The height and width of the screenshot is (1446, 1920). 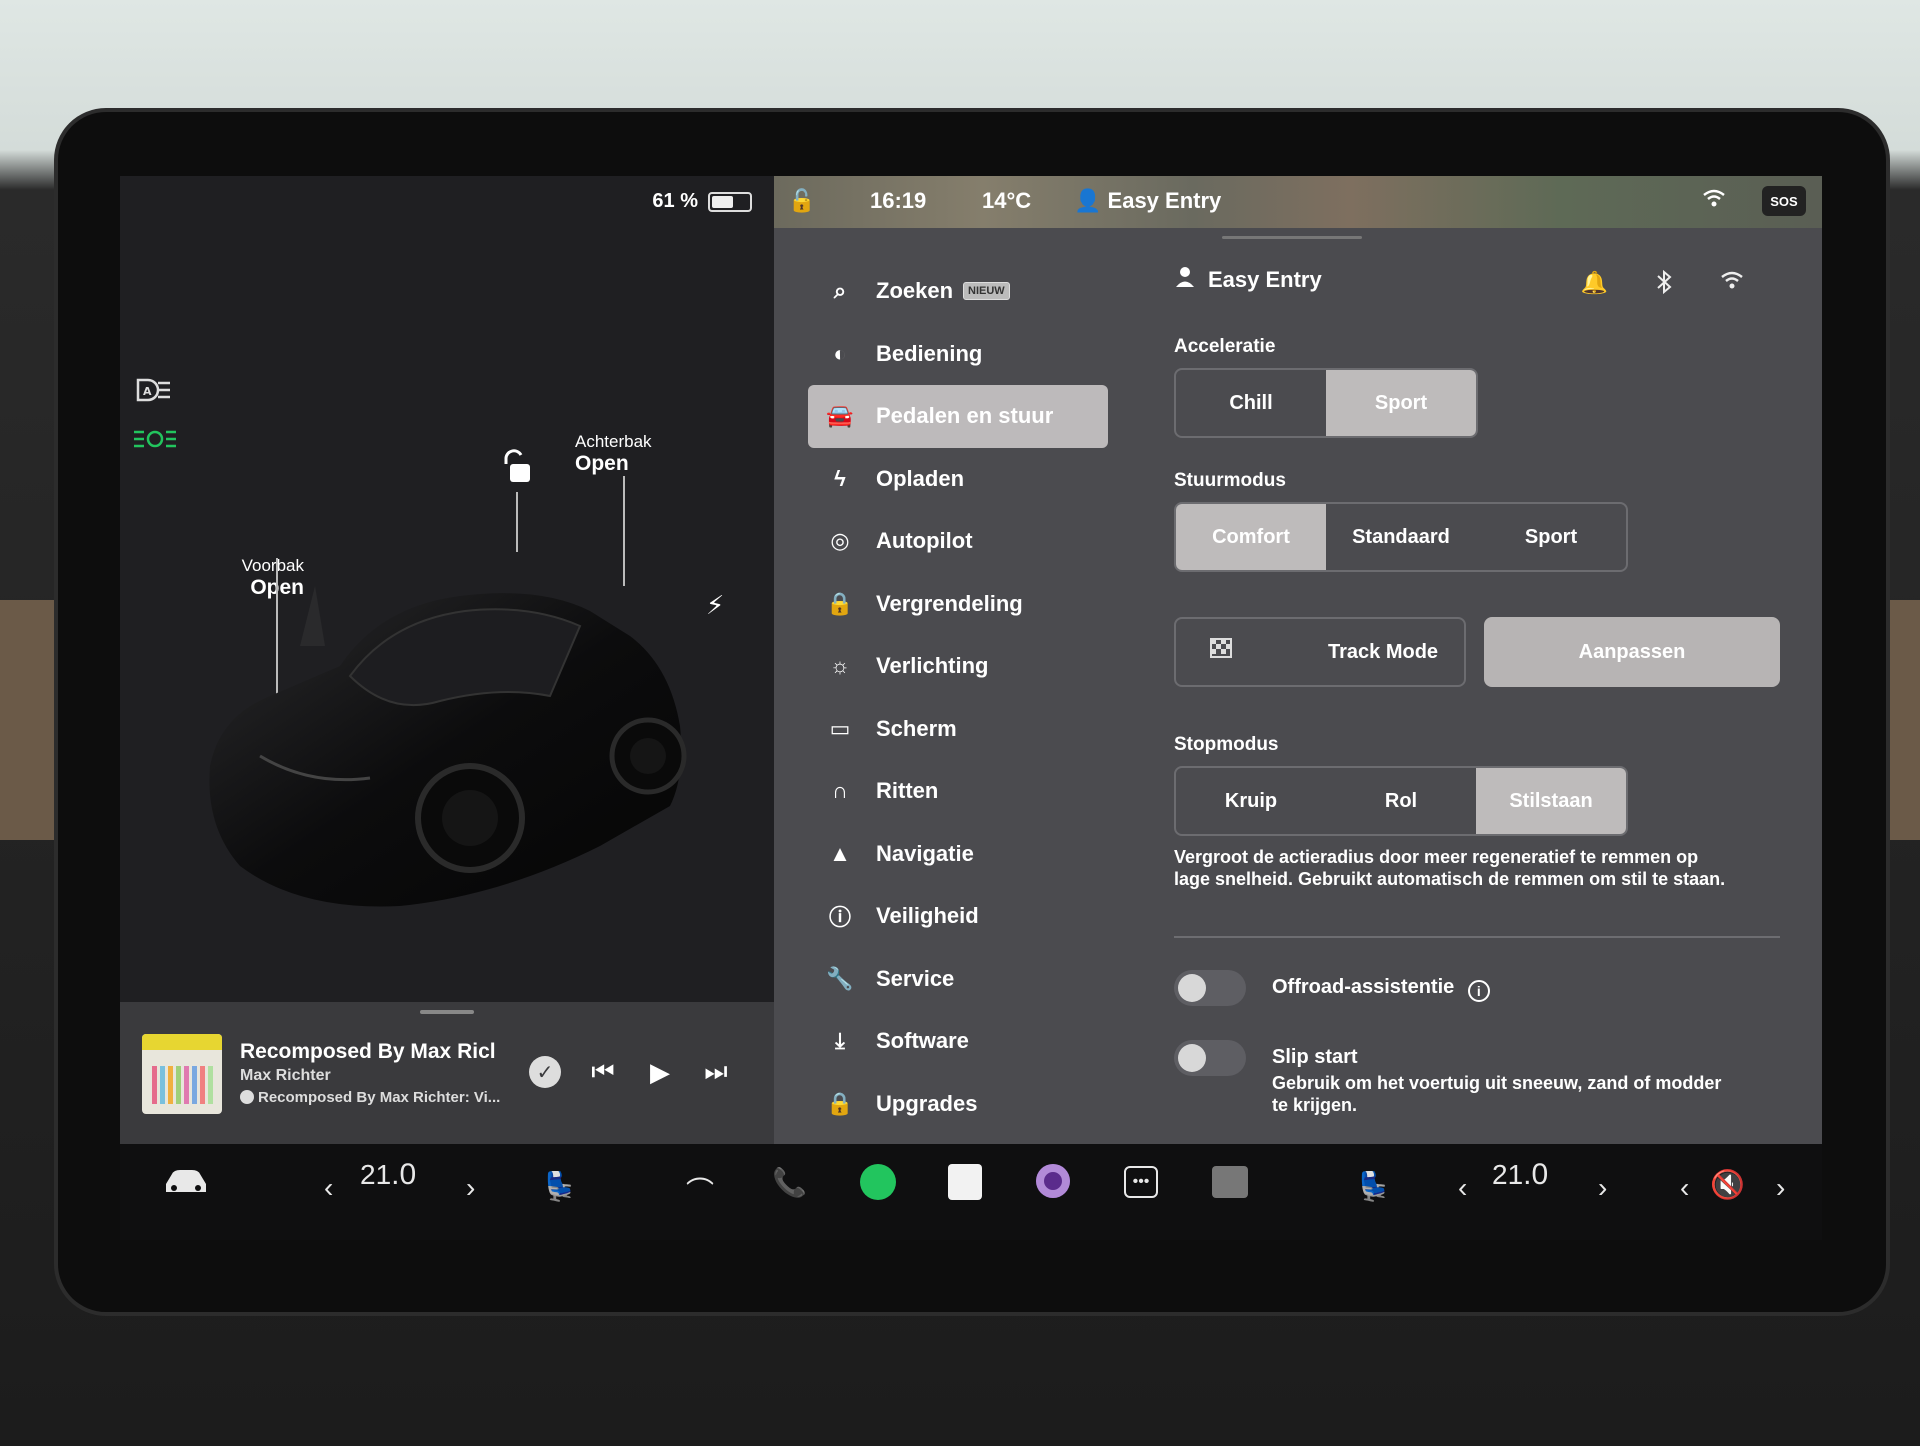 What do you see at coordinates (1221, 652) in the screenshot?
I see `checkered-flag-icon` at bounding box center [1221, 652].